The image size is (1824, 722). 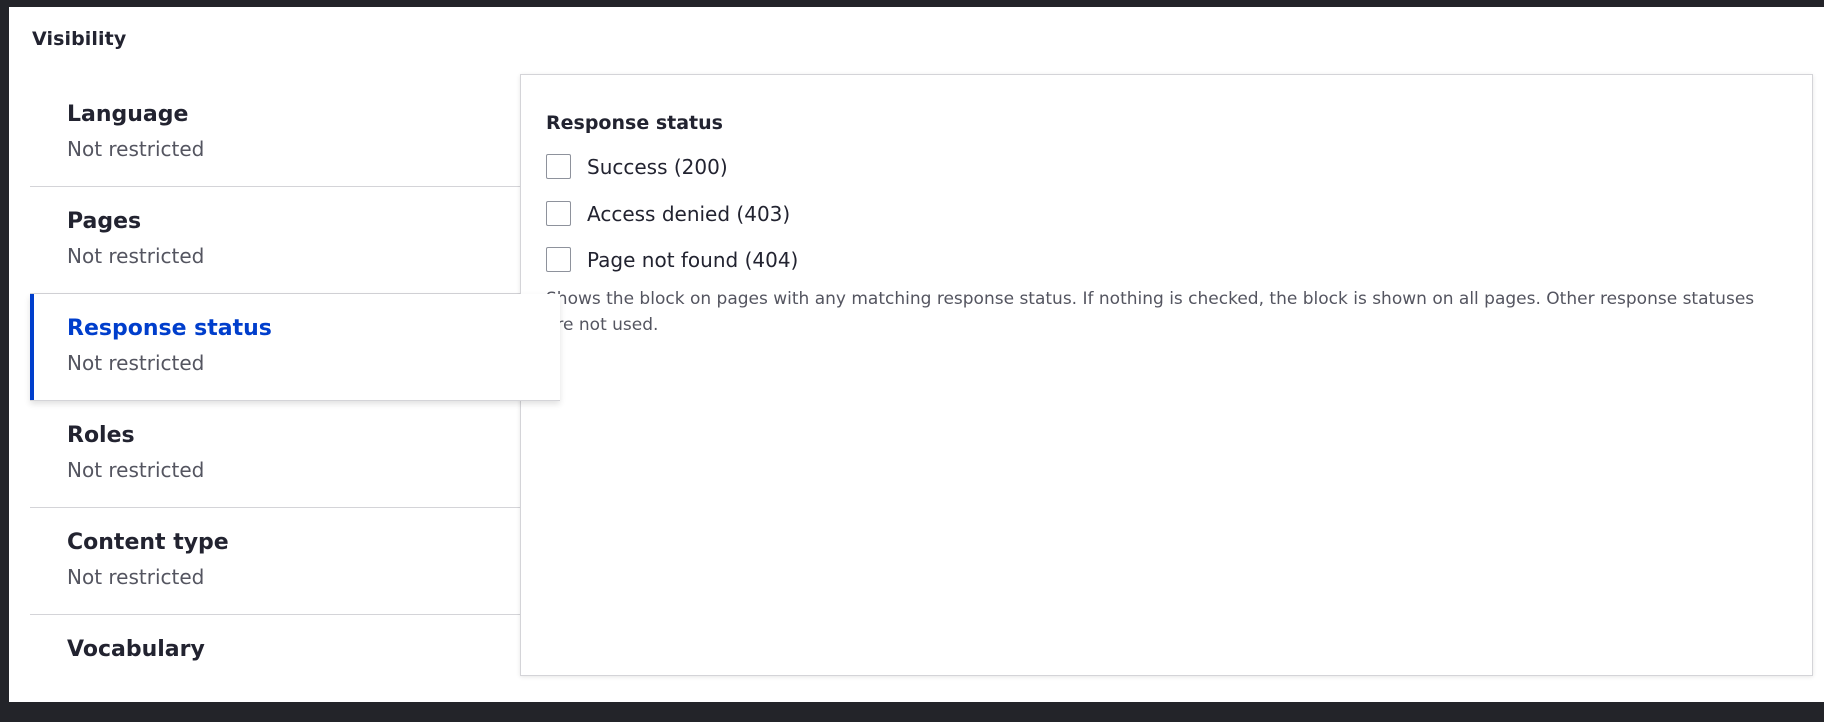 What do you see at coordinates (136, 649) in the screenshot?
I see `tab-title: Vocabulary` at bounding box center [136, 649].